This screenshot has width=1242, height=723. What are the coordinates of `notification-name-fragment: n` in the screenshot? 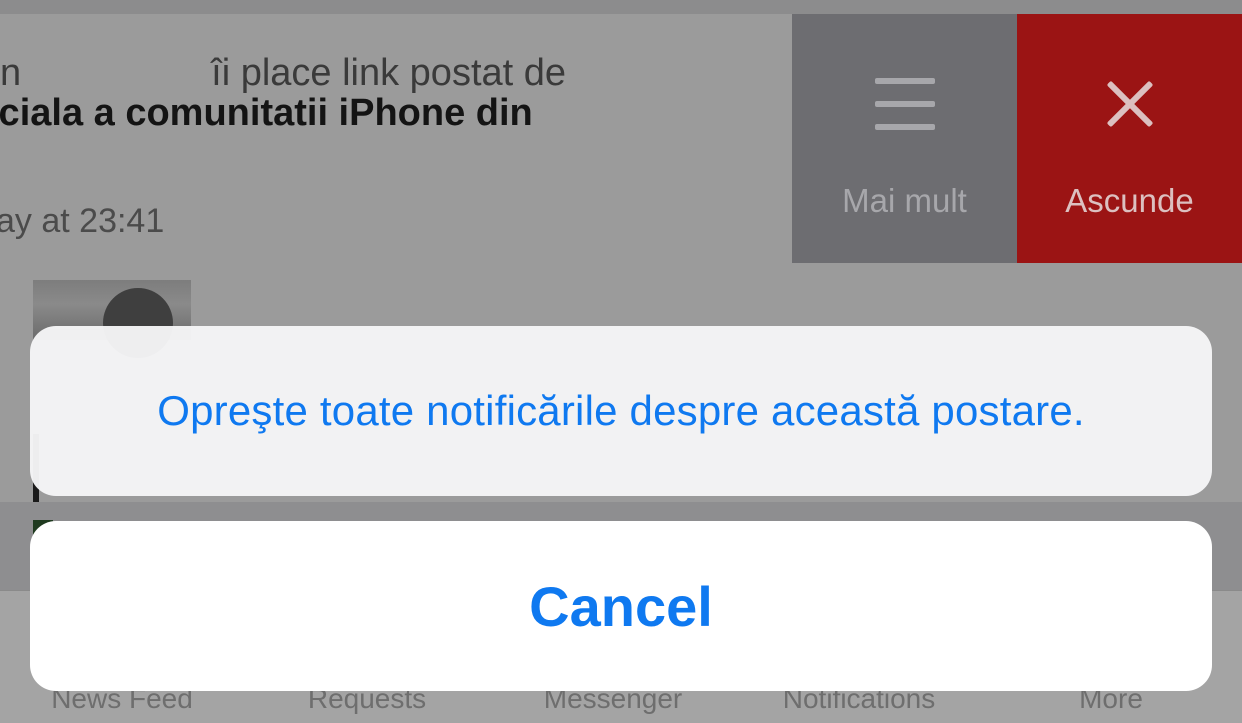 It's located at (11, 73).